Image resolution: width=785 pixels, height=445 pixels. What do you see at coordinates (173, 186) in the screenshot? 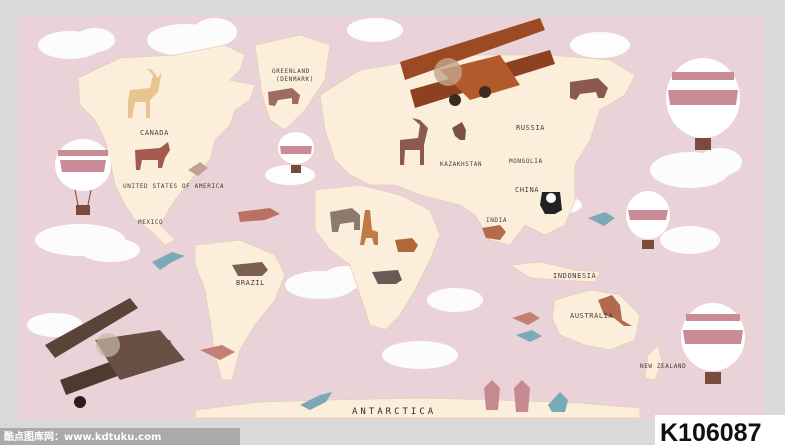
I see `label-usa: UNITED STATES OF AMERICA` at bounding box center [173, 186].